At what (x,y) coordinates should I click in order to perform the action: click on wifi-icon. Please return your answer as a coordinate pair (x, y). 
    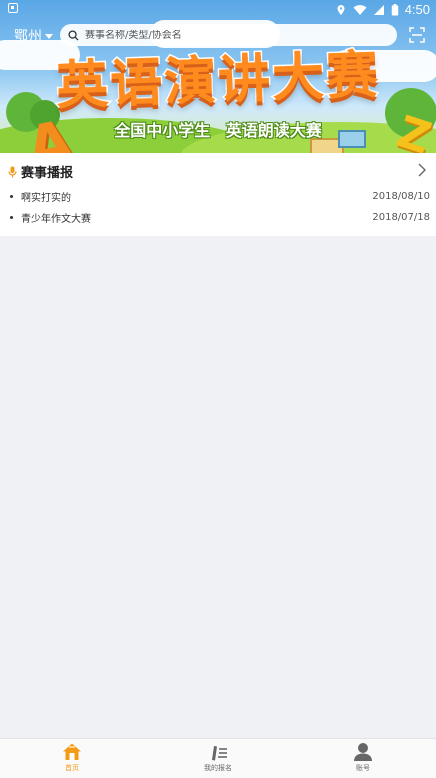
    Looking at the image, I should click on (360, 9).